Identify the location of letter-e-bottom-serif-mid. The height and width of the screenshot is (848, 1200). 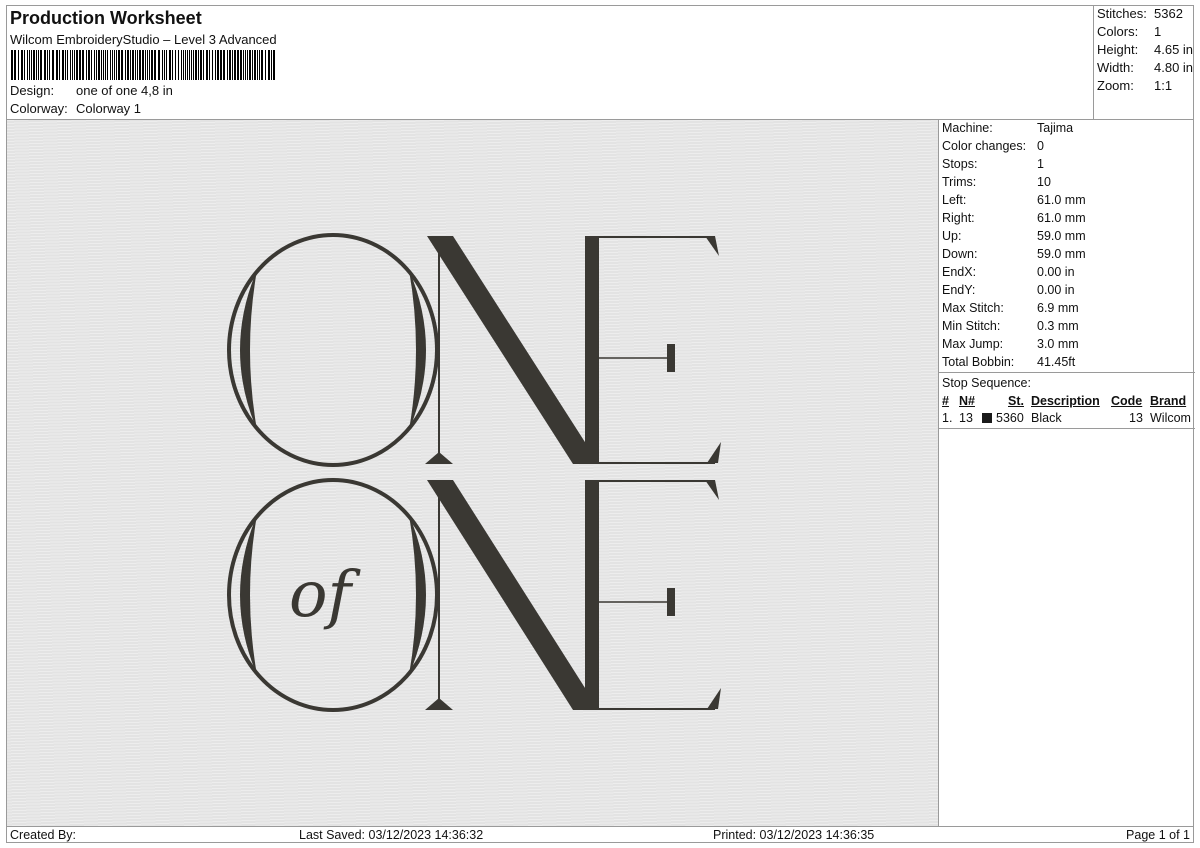
(671, 602).